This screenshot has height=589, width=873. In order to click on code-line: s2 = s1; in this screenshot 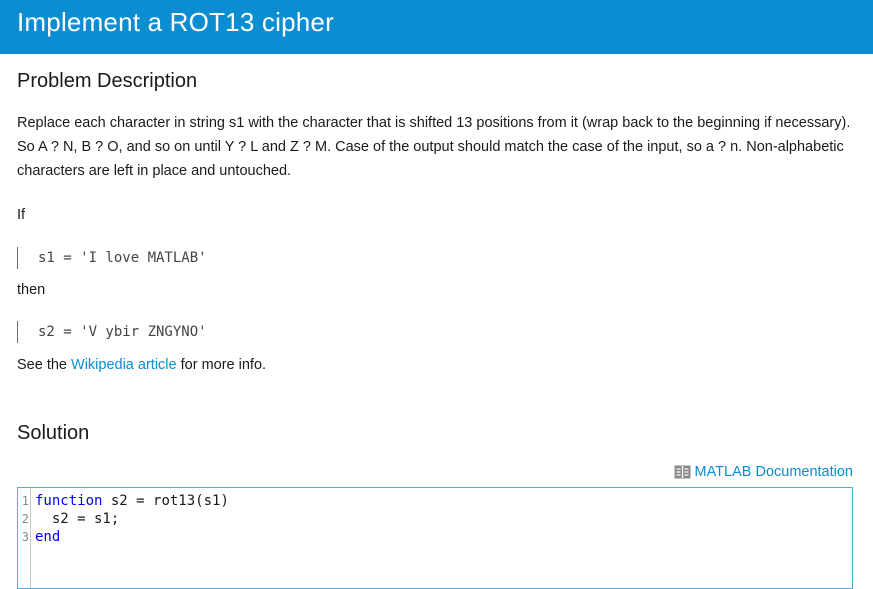, I will do `click(77, 519)`.